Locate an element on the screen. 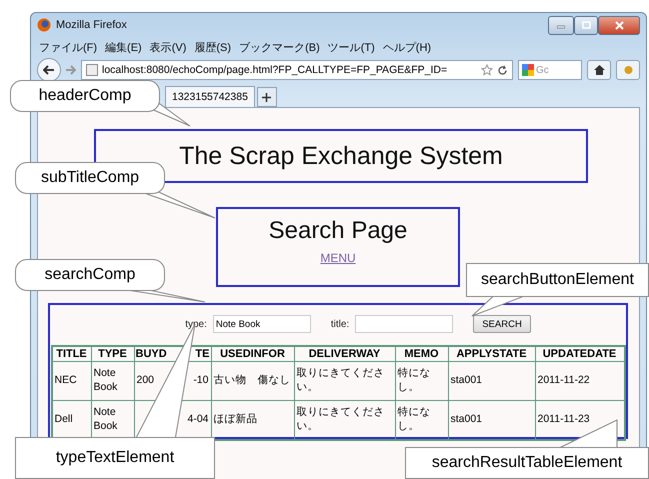 The height and width of the screenshot is (479, 649). menu-item: ファイル(F) is located at coordinates (68, 47).